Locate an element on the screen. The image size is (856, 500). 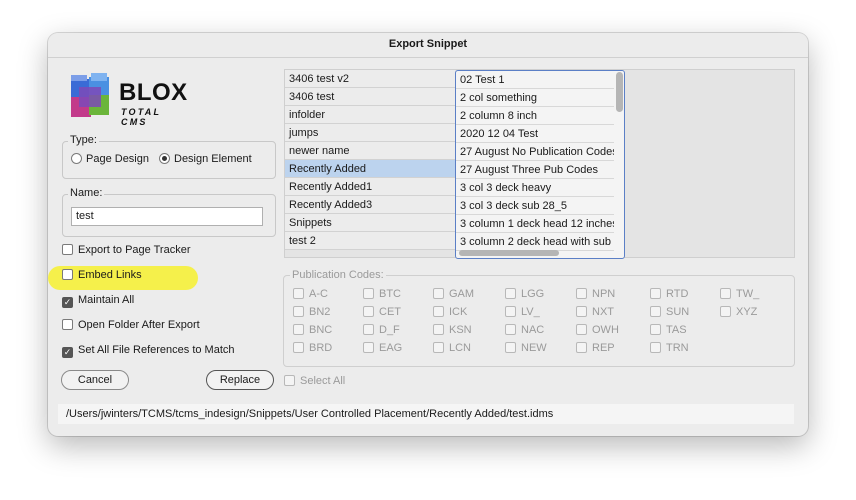
type-legend: Type: is located at coordinates (83, 140).